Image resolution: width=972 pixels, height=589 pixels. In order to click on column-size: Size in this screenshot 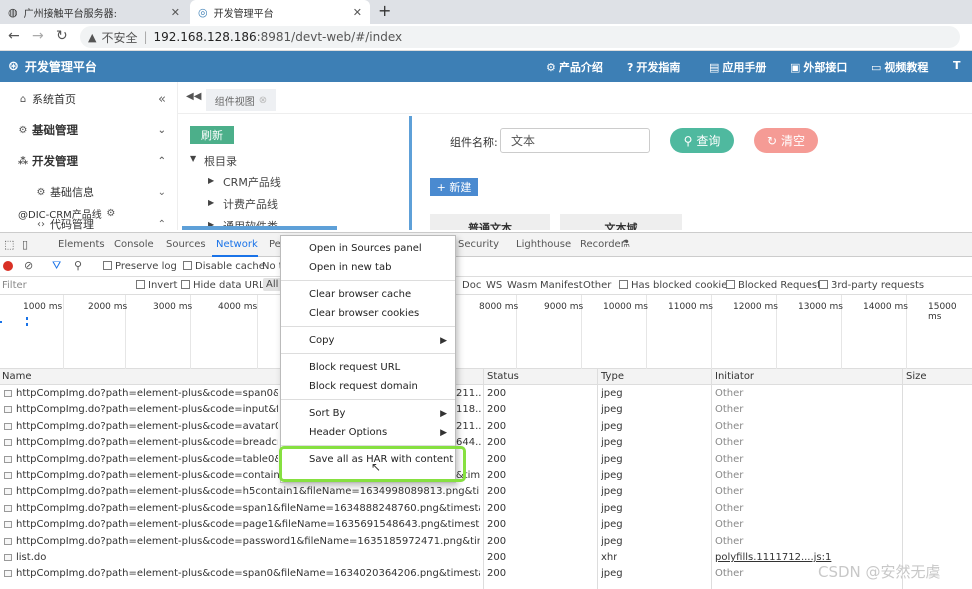, I will do `click(916, 376)`.